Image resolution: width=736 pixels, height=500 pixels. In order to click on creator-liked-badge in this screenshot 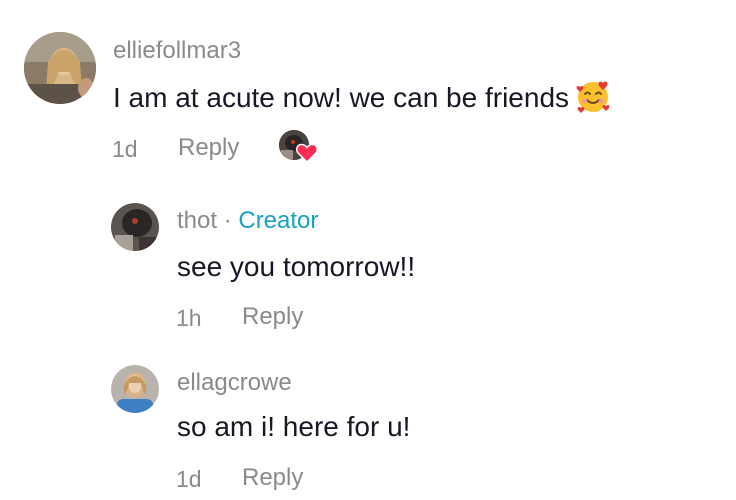, I will do `click(299, 148)`.